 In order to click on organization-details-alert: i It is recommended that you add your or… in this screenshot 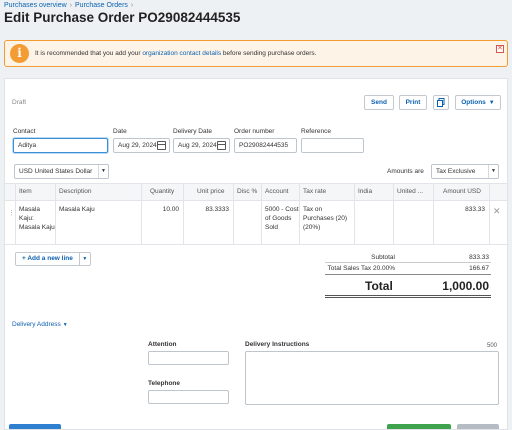, I will do `click(256, 53)`.